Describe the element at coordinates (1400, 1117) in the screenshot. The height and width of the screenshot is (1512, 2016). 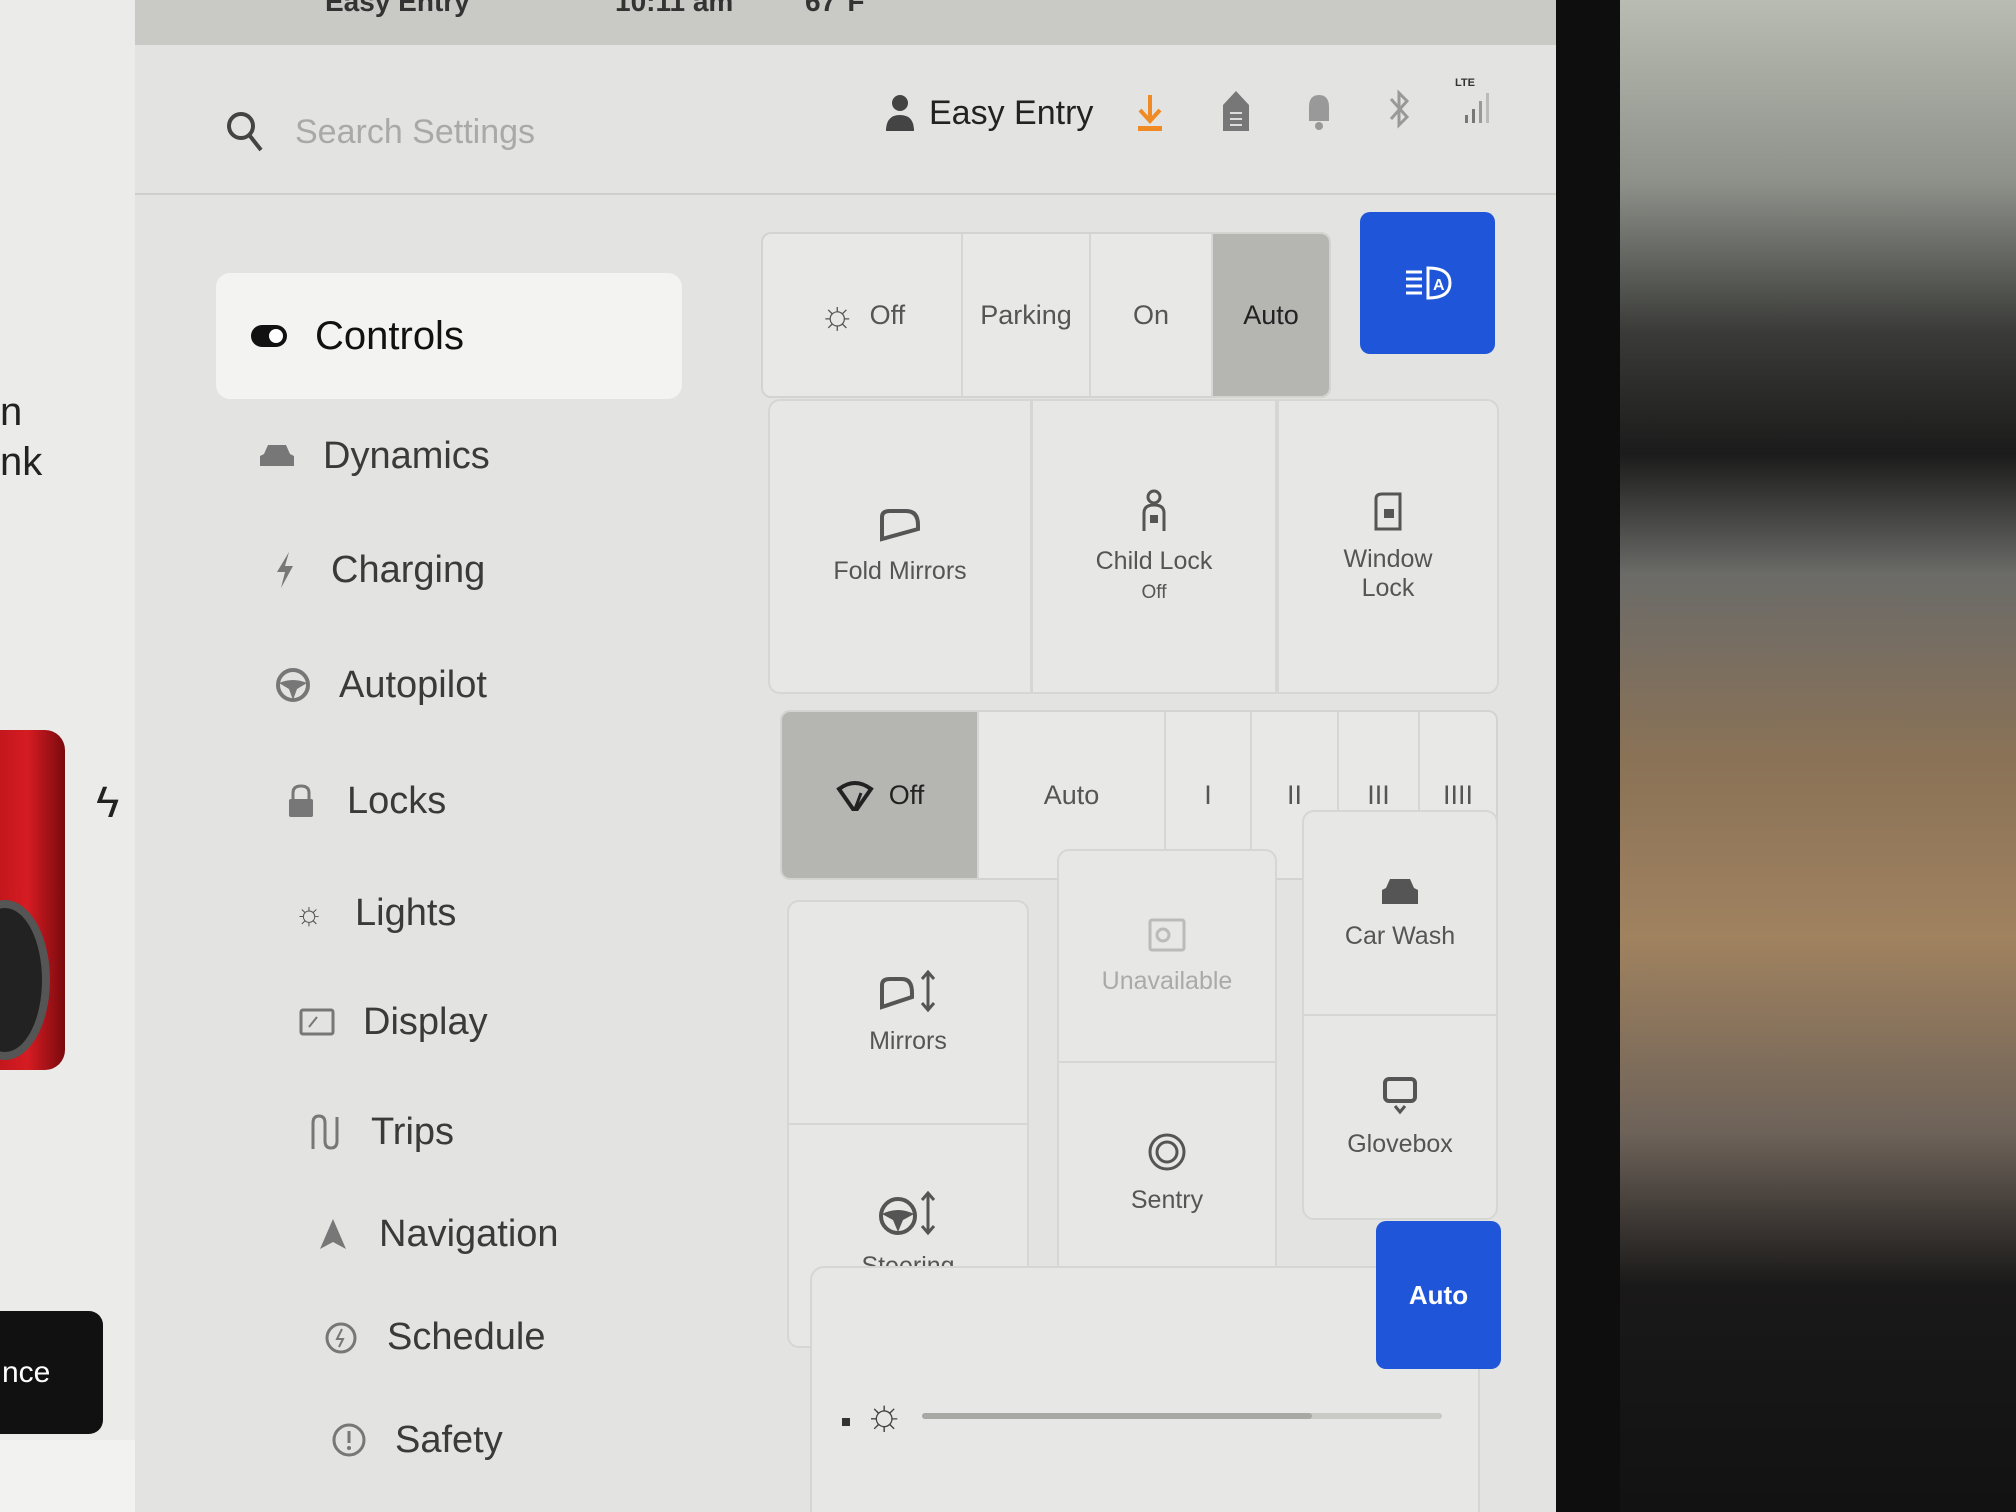
I see `glovebox-button: Glovebox` at that location.